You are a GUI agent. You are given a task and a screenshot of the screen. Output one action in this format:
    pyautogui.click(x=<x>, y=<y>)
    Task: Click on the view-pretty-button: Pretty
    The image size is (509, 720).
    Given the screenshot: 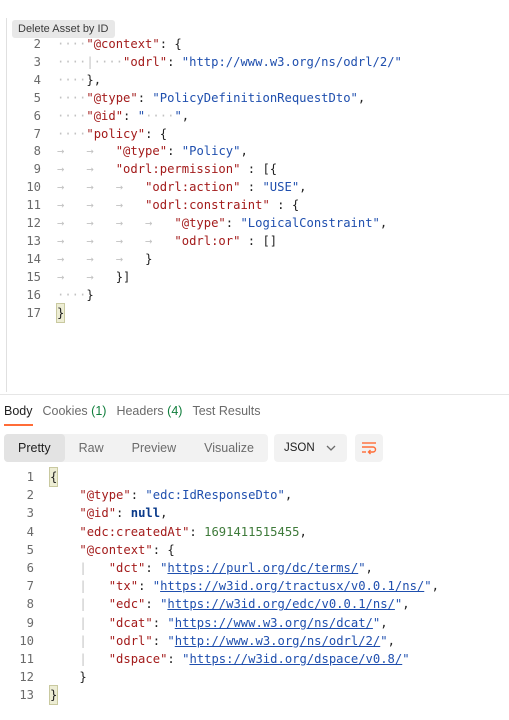 What is the action you would take?
    pyautogui.click(x=34, y=448)
    